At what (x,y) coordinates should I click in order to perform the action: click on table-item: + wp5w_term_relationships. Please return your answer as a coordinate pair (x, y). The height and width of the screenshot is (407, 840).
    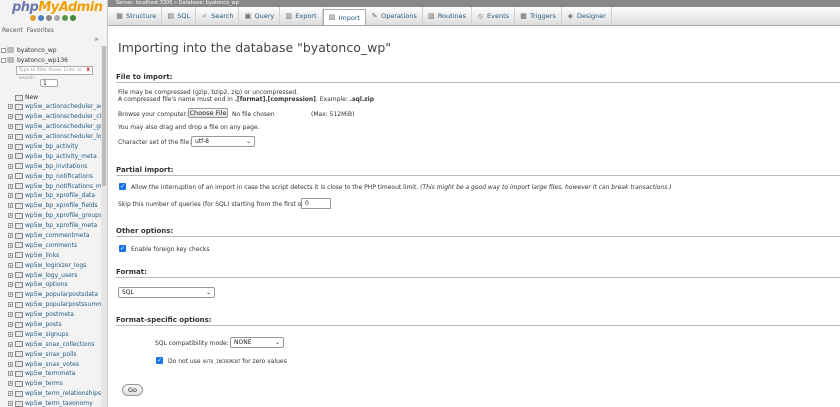
    Looking at the image, I should click on (53, 394).